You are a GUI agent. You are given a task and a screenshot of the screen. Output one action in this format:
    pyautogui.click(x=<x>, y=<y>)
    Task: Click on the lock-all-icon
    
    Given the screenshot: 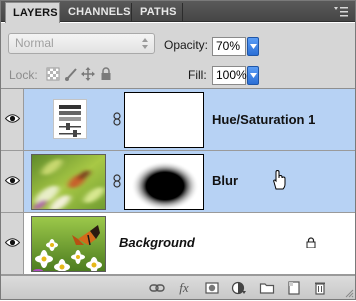 What is the action you would take?
    pyautogui.click(x=106, y=74)
    